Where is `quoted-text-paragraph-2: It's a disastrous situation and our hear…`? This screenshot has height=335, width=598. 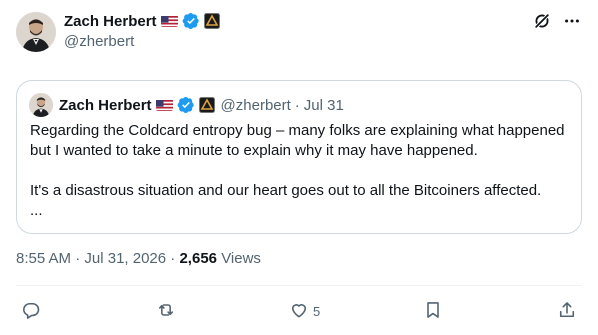 quoted-text-paragraph-2: It's a disastrous situation and our hear… is located at coordinates (286, 190).